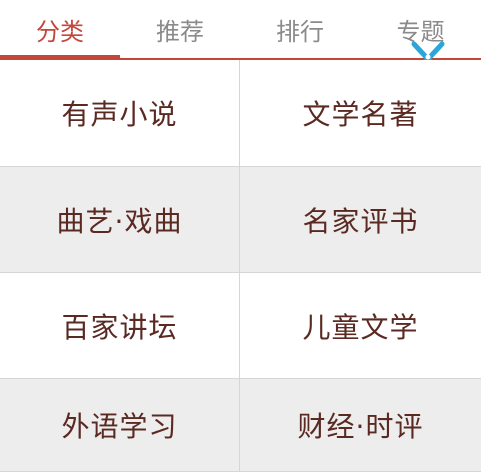 The image size is (481, 472). I want to click on tab-recommend: 推荐, so click(180, 29).